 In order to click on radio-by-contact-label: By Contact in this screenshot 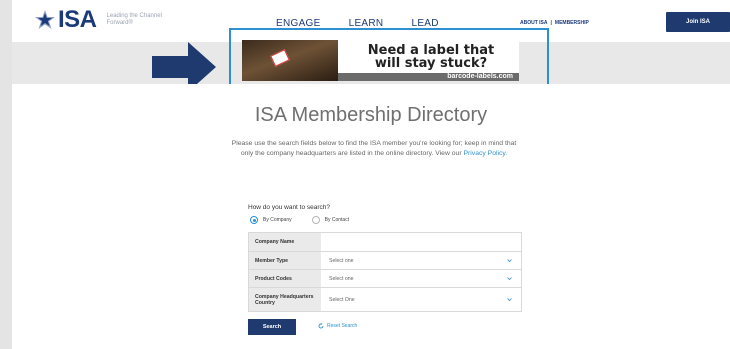, I will do `click(337, 220)`.